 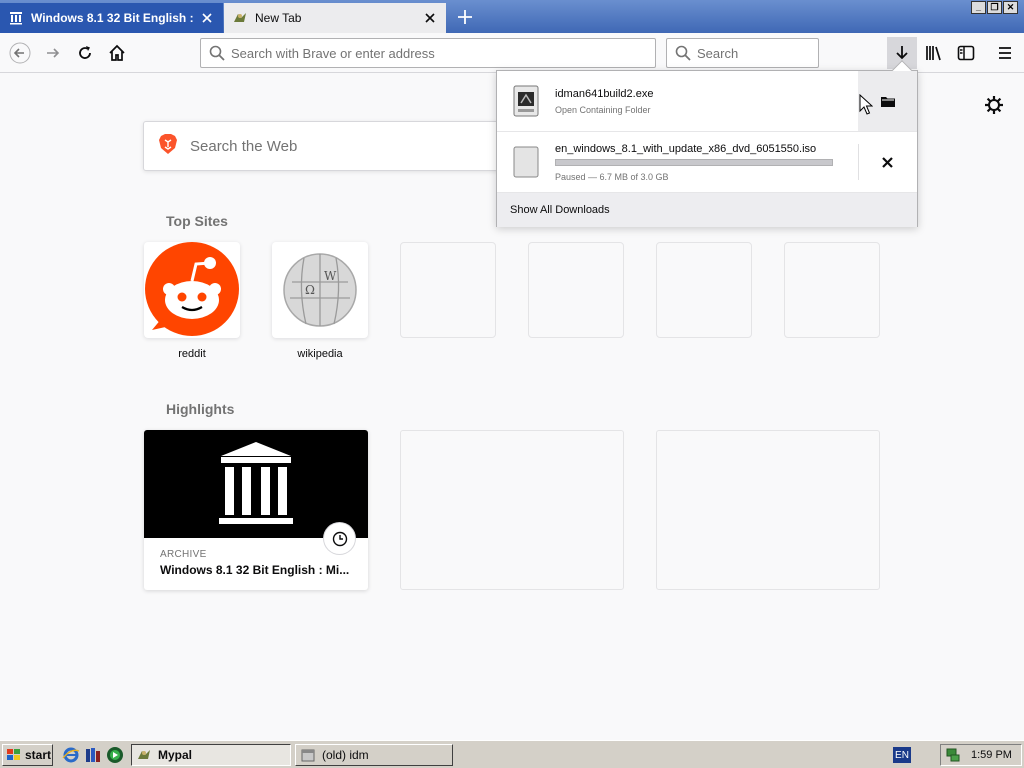 What do you see at coordinates (115, 755) in the screenshot?
I see `media-player-icon` at bounding box center [115, 755].